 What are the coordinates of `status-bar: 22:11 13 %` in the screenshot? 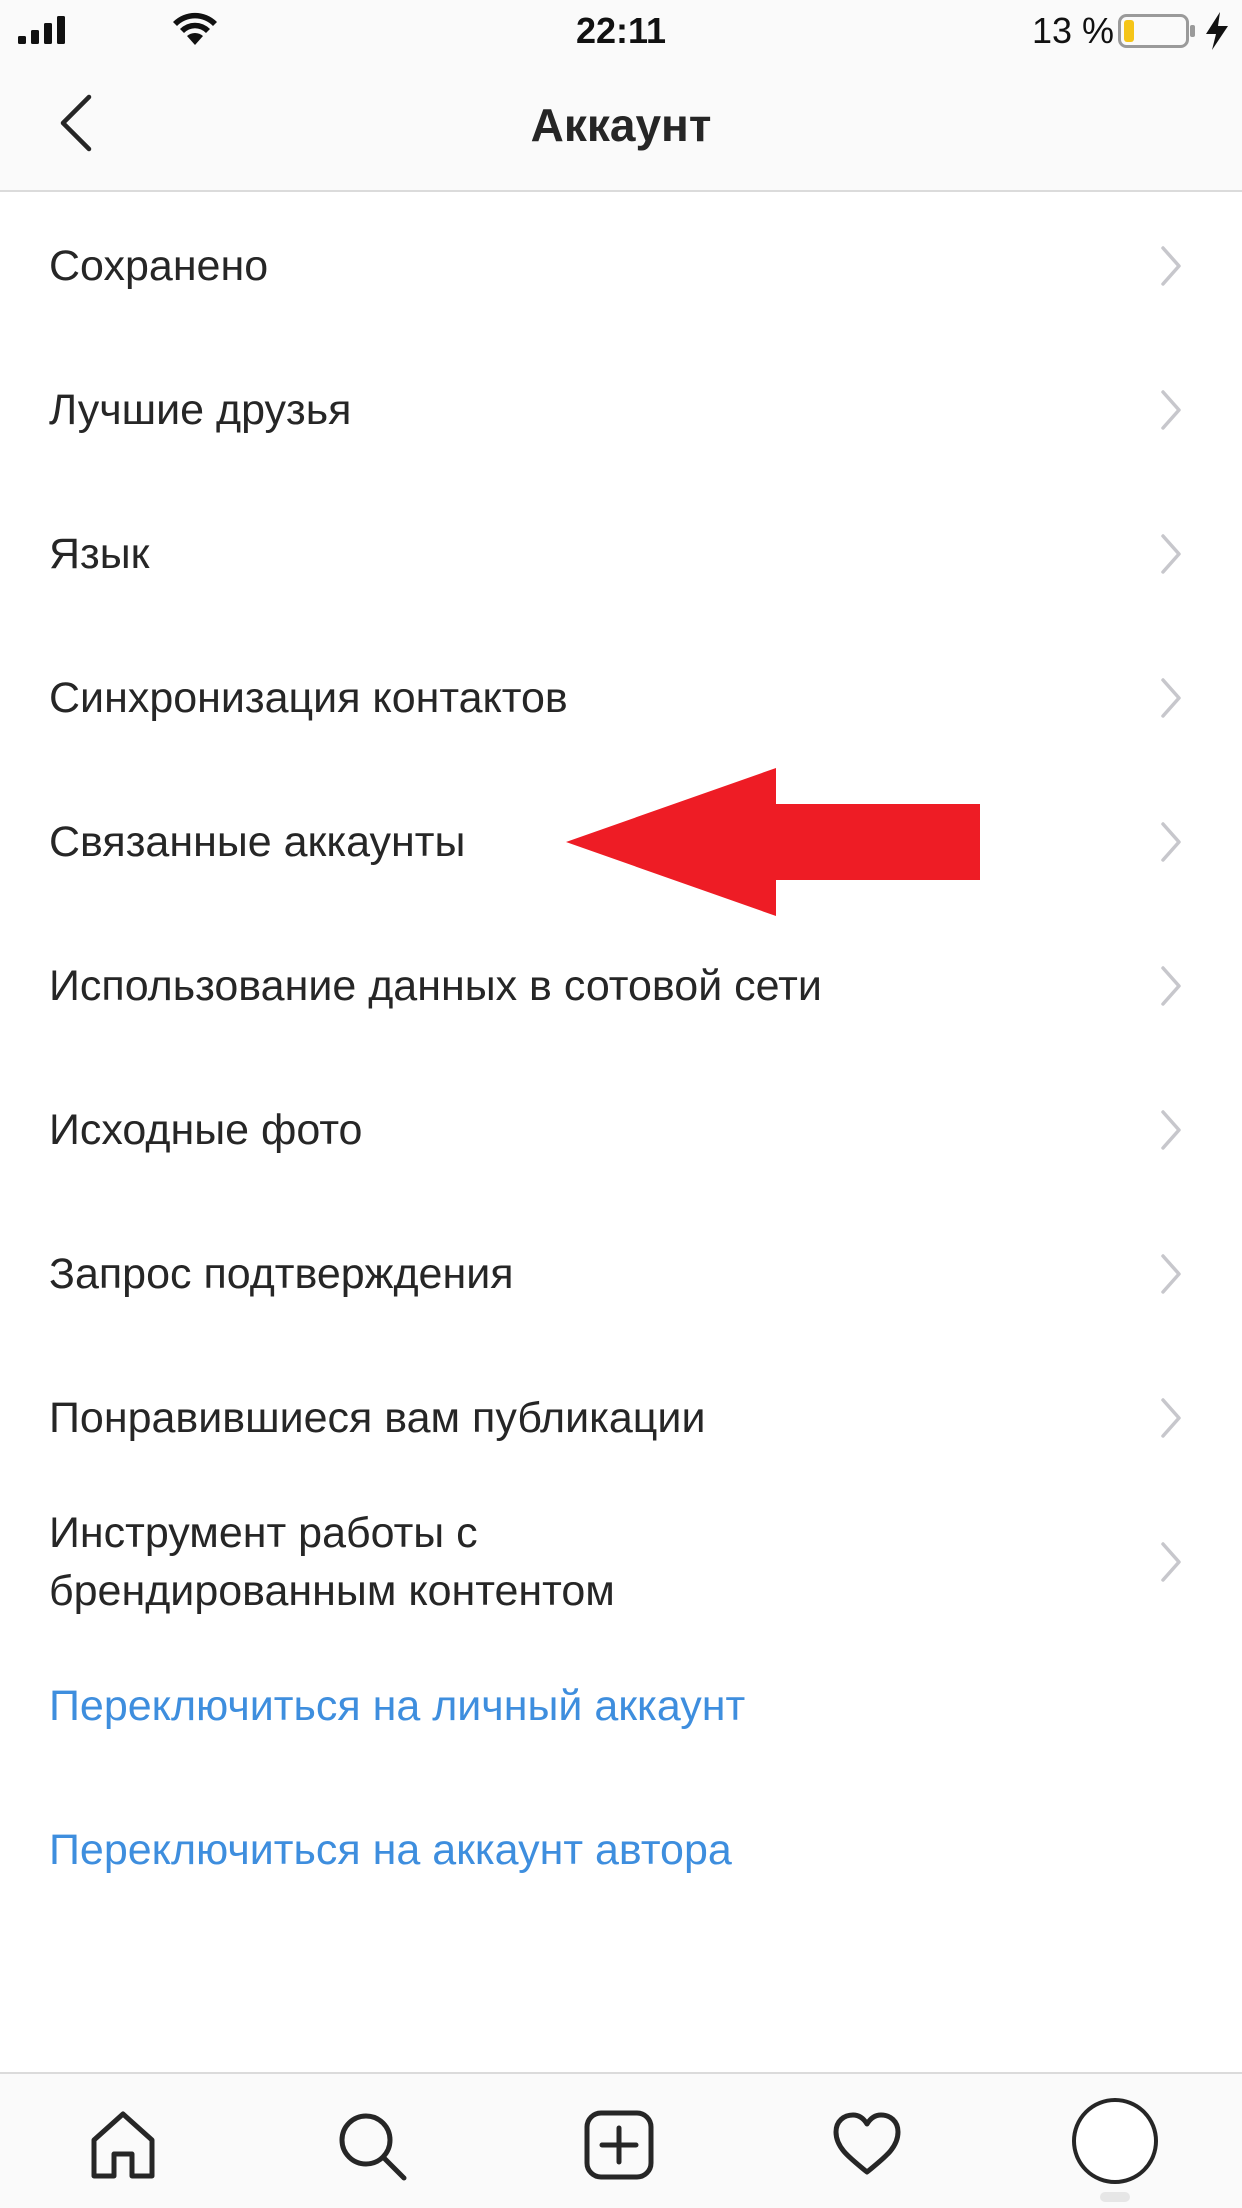 It's located at (621, 31).